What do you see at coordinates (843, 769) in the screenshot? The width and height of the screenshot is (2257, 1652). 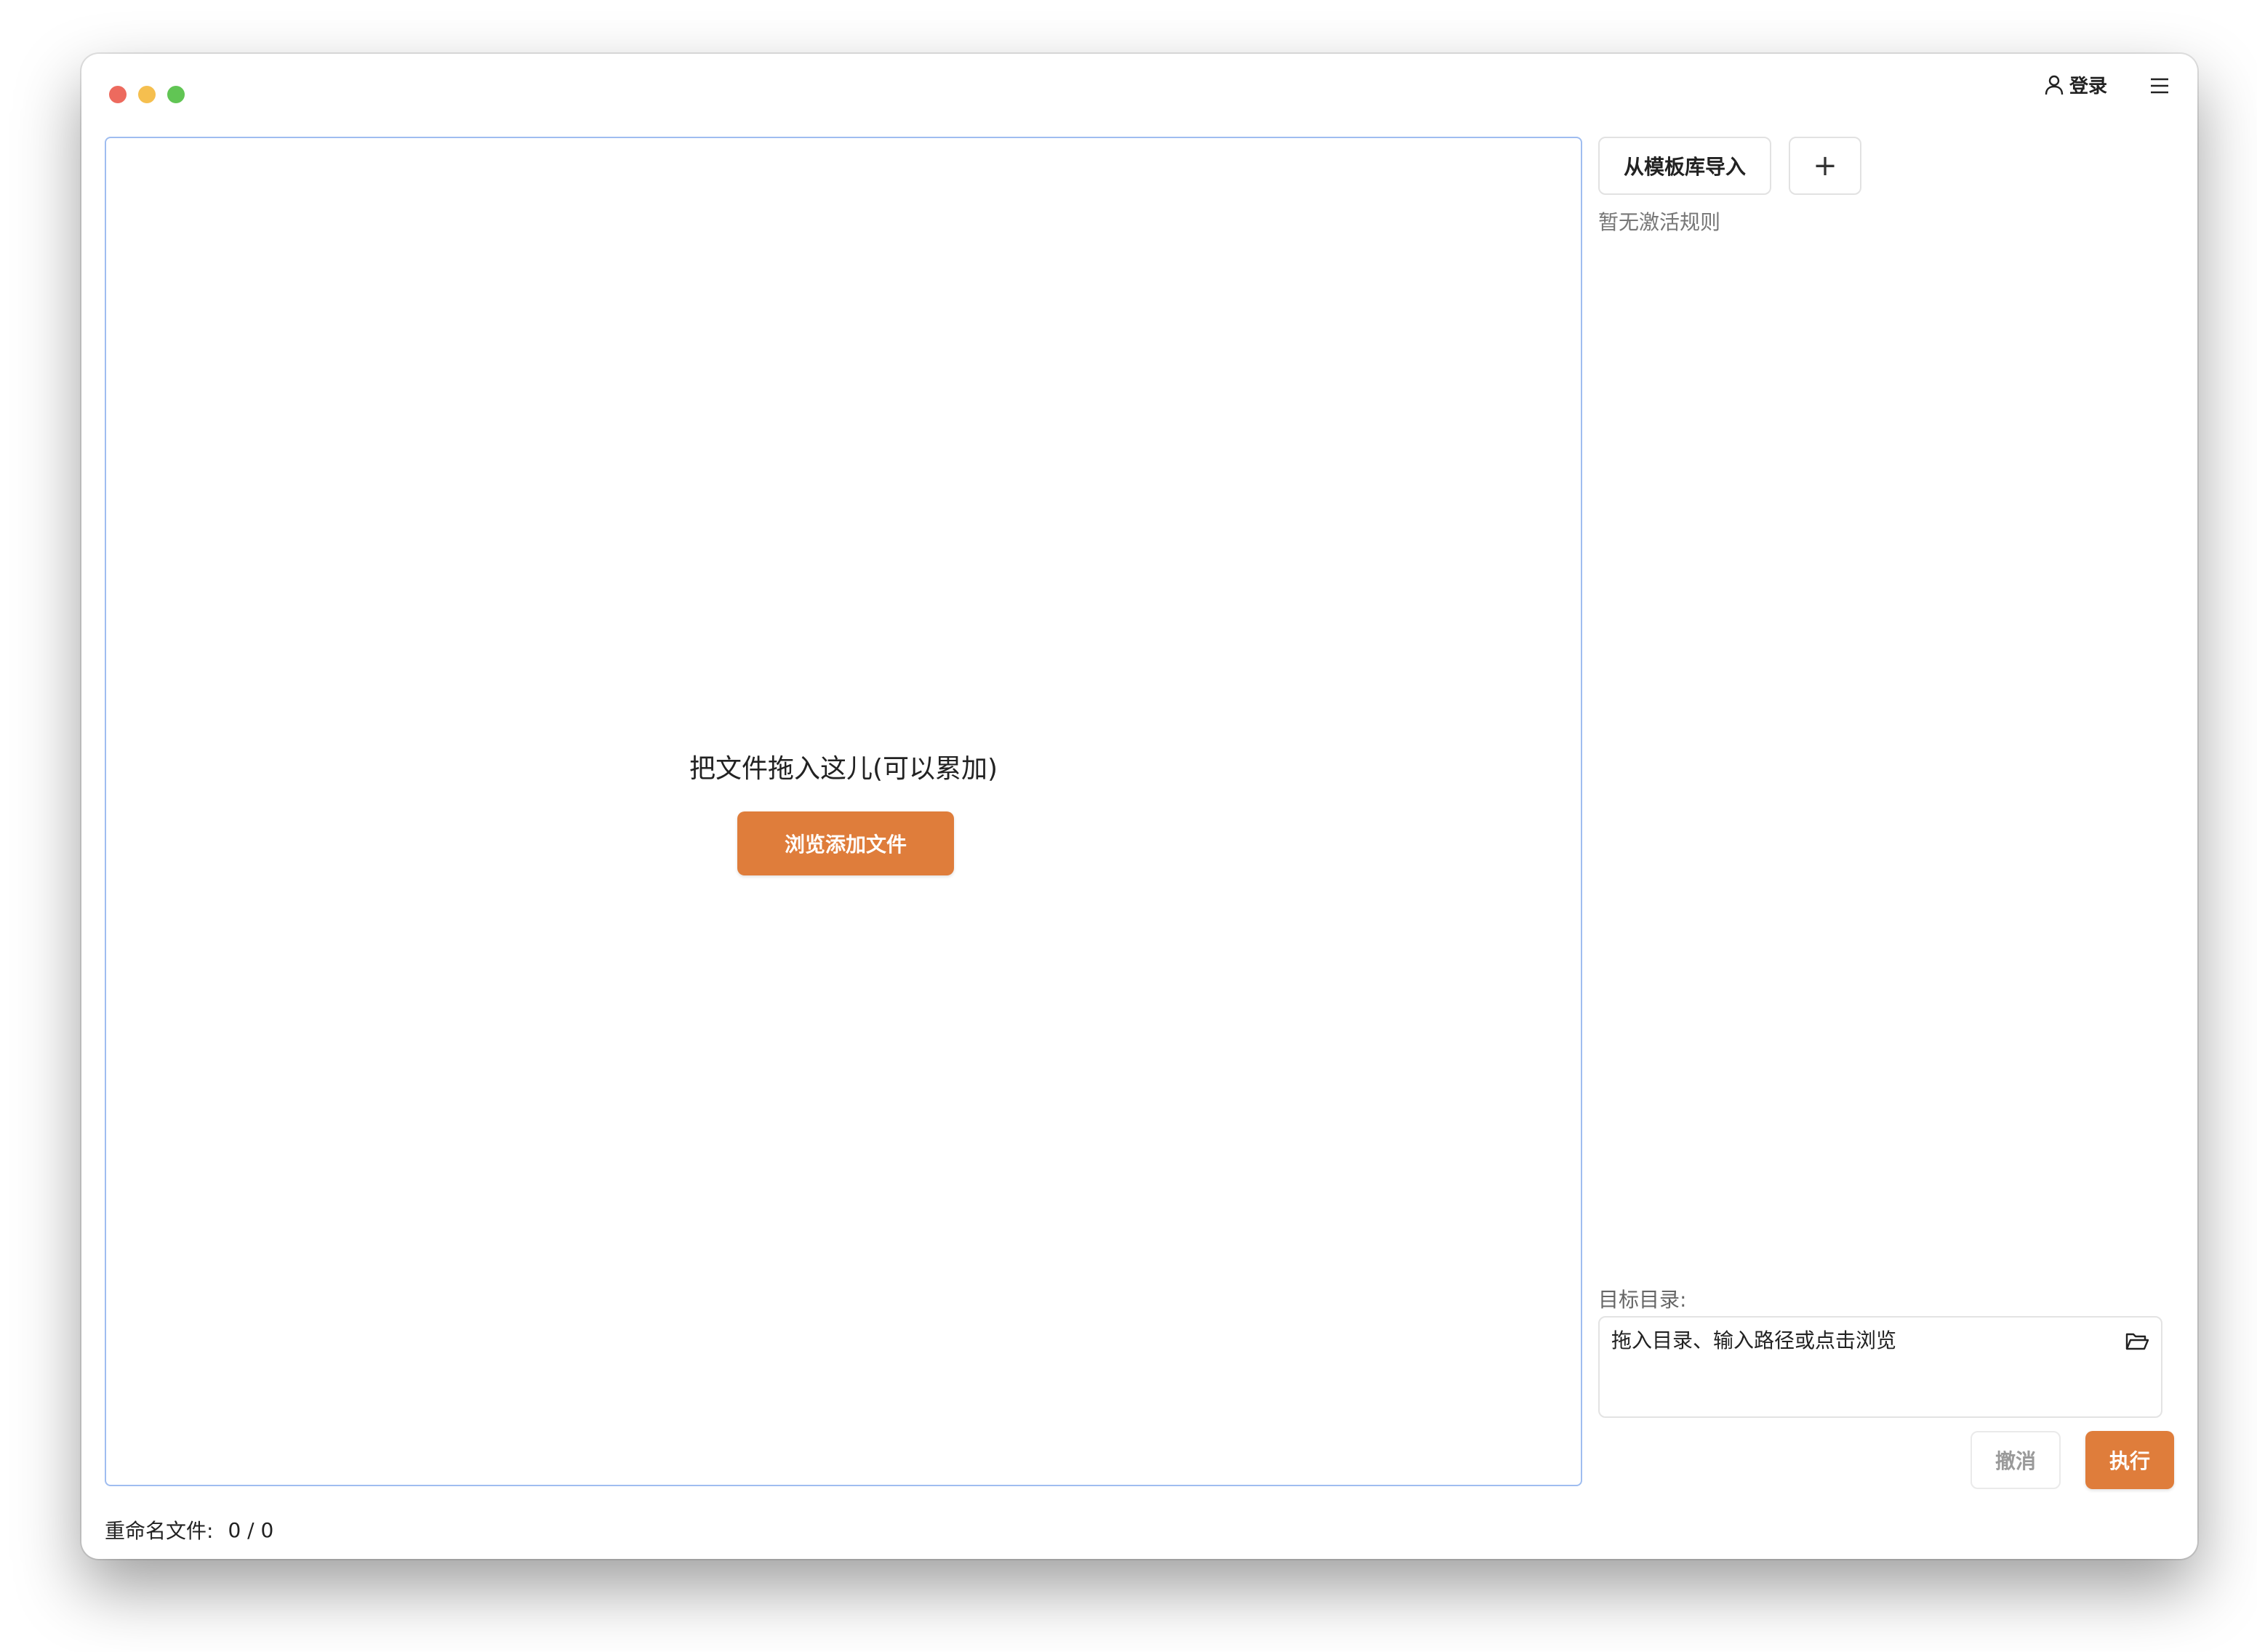 I see `dropzone-hint: 把文件拖入这儿(可以累加)` at bounding box center [843, 769].